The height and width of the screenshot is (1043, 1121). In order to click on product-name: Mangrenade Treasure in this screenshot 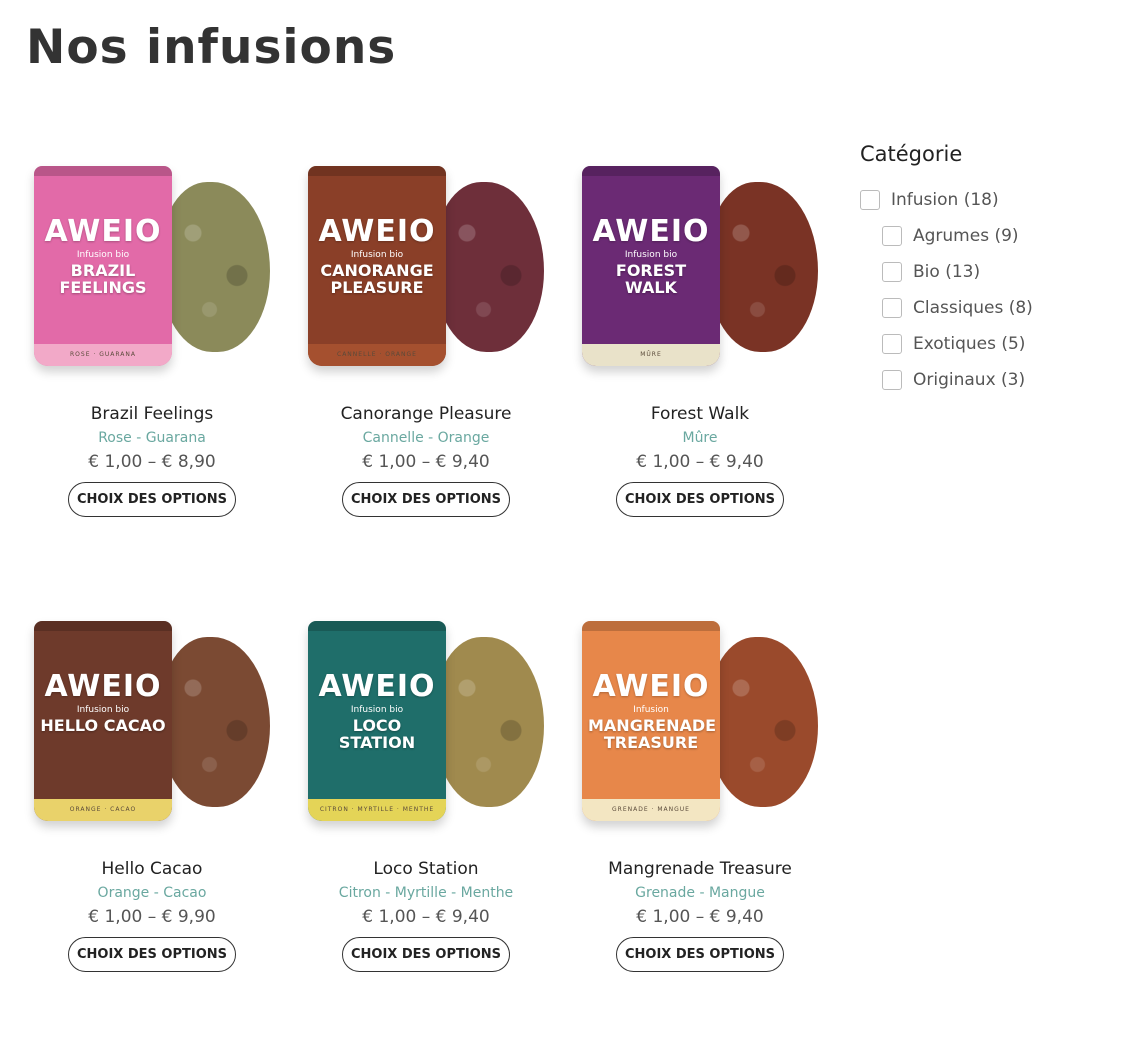, I will do `click(700, 869)`.